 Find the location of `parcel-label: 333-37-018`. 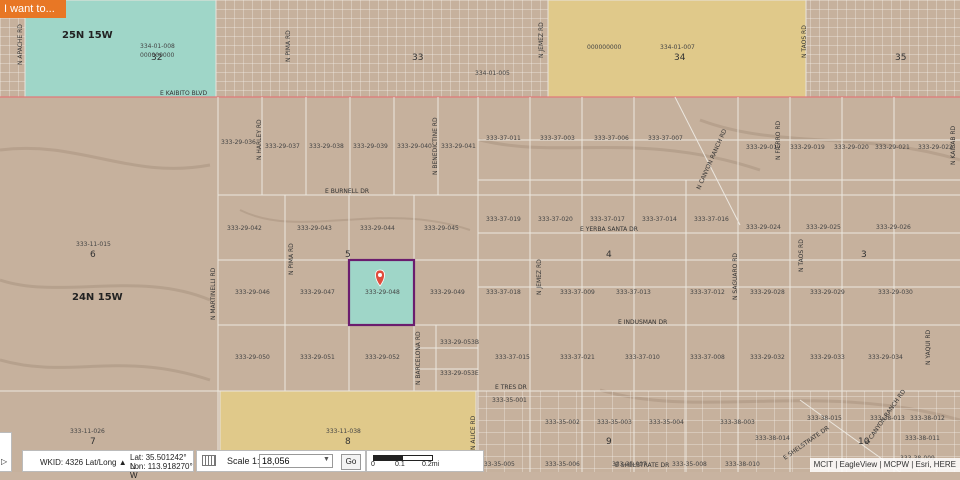

parcel-label: 333-37-018 is located at coordinates (503, 292).